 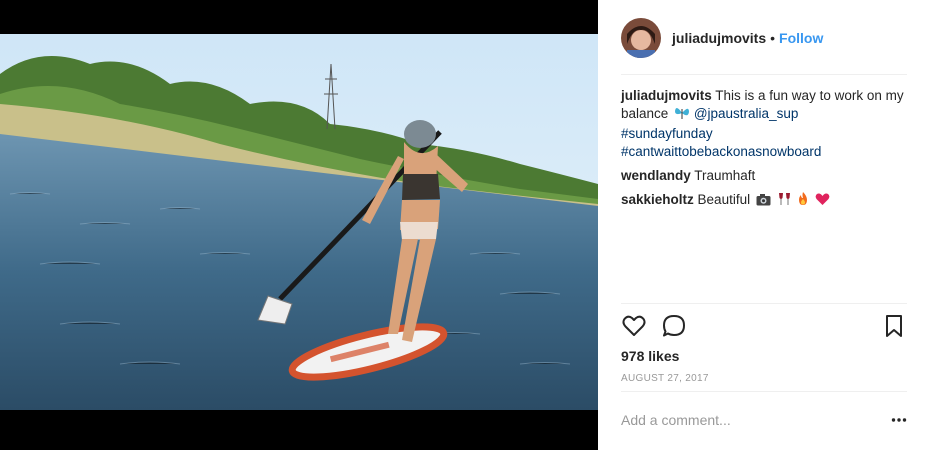 I want to click on bookmark-icon, so click(x=894, y=326).